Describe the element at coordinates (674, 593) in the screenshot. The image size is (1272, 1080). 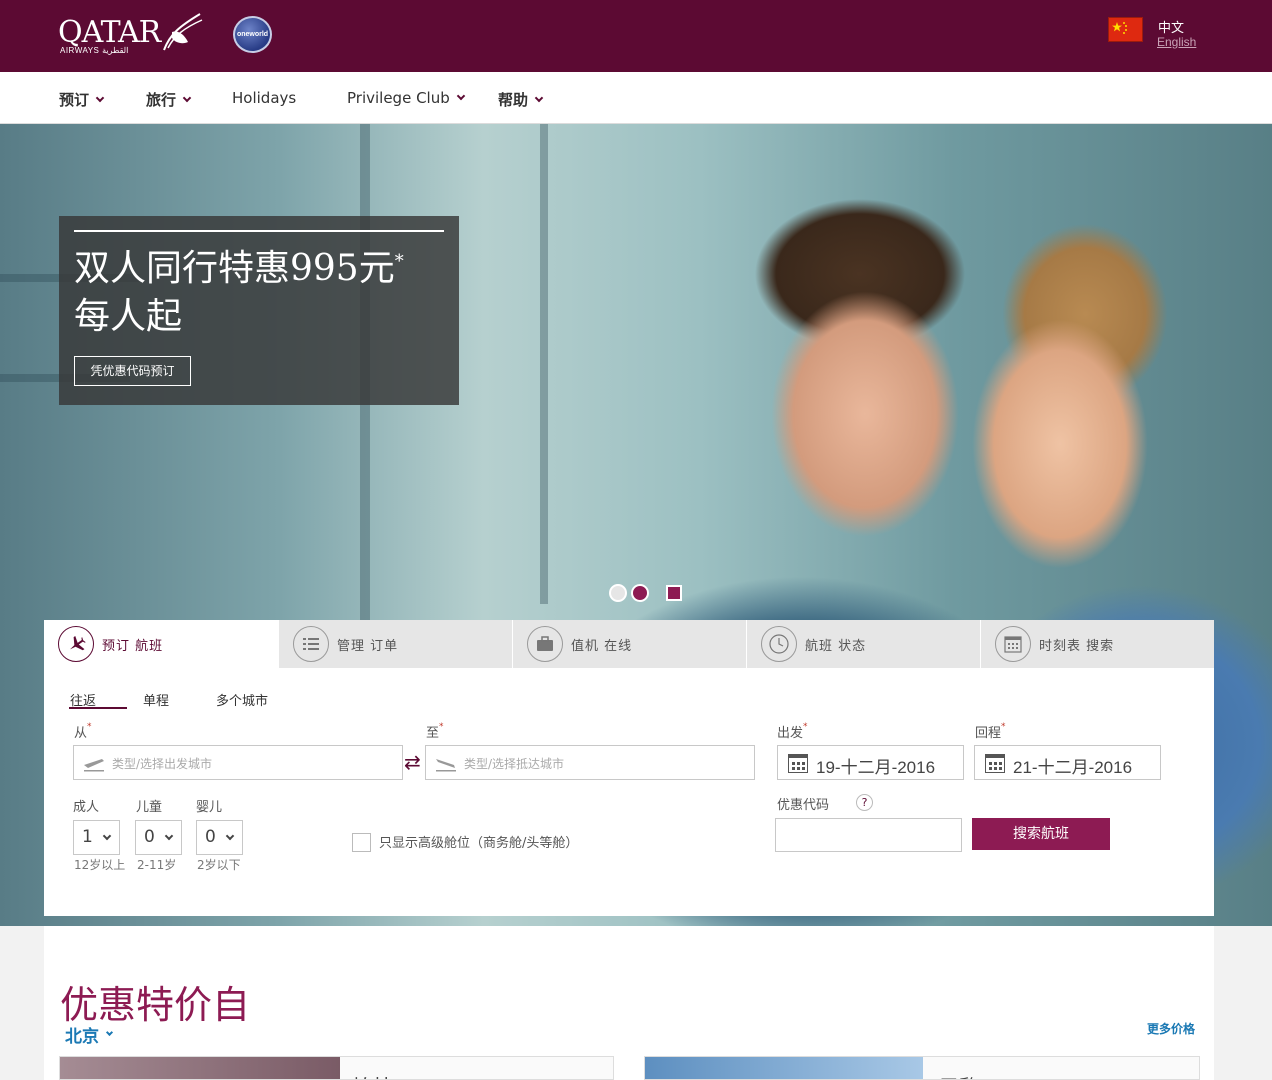
I see `carousel-pause-button` at that location.